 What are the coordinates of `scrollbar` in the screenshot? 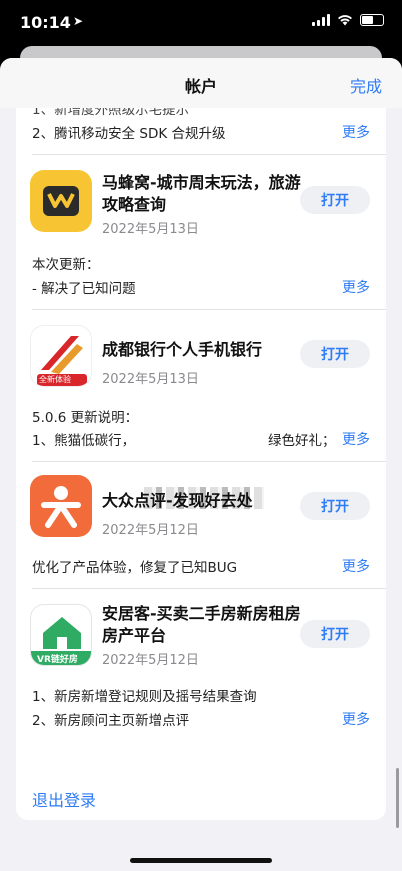 It's located at (397, 798).